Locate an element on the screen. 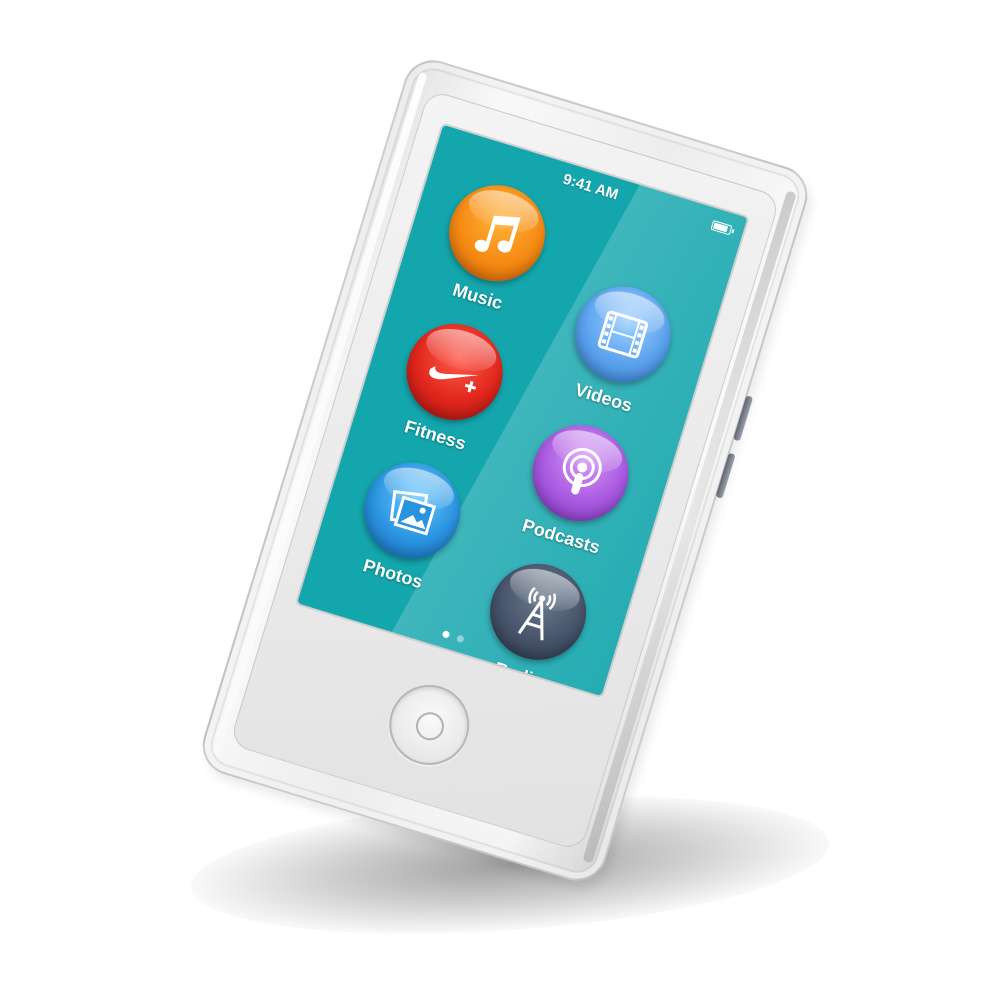  film-strip-icon is located at coordinates (623, 334).